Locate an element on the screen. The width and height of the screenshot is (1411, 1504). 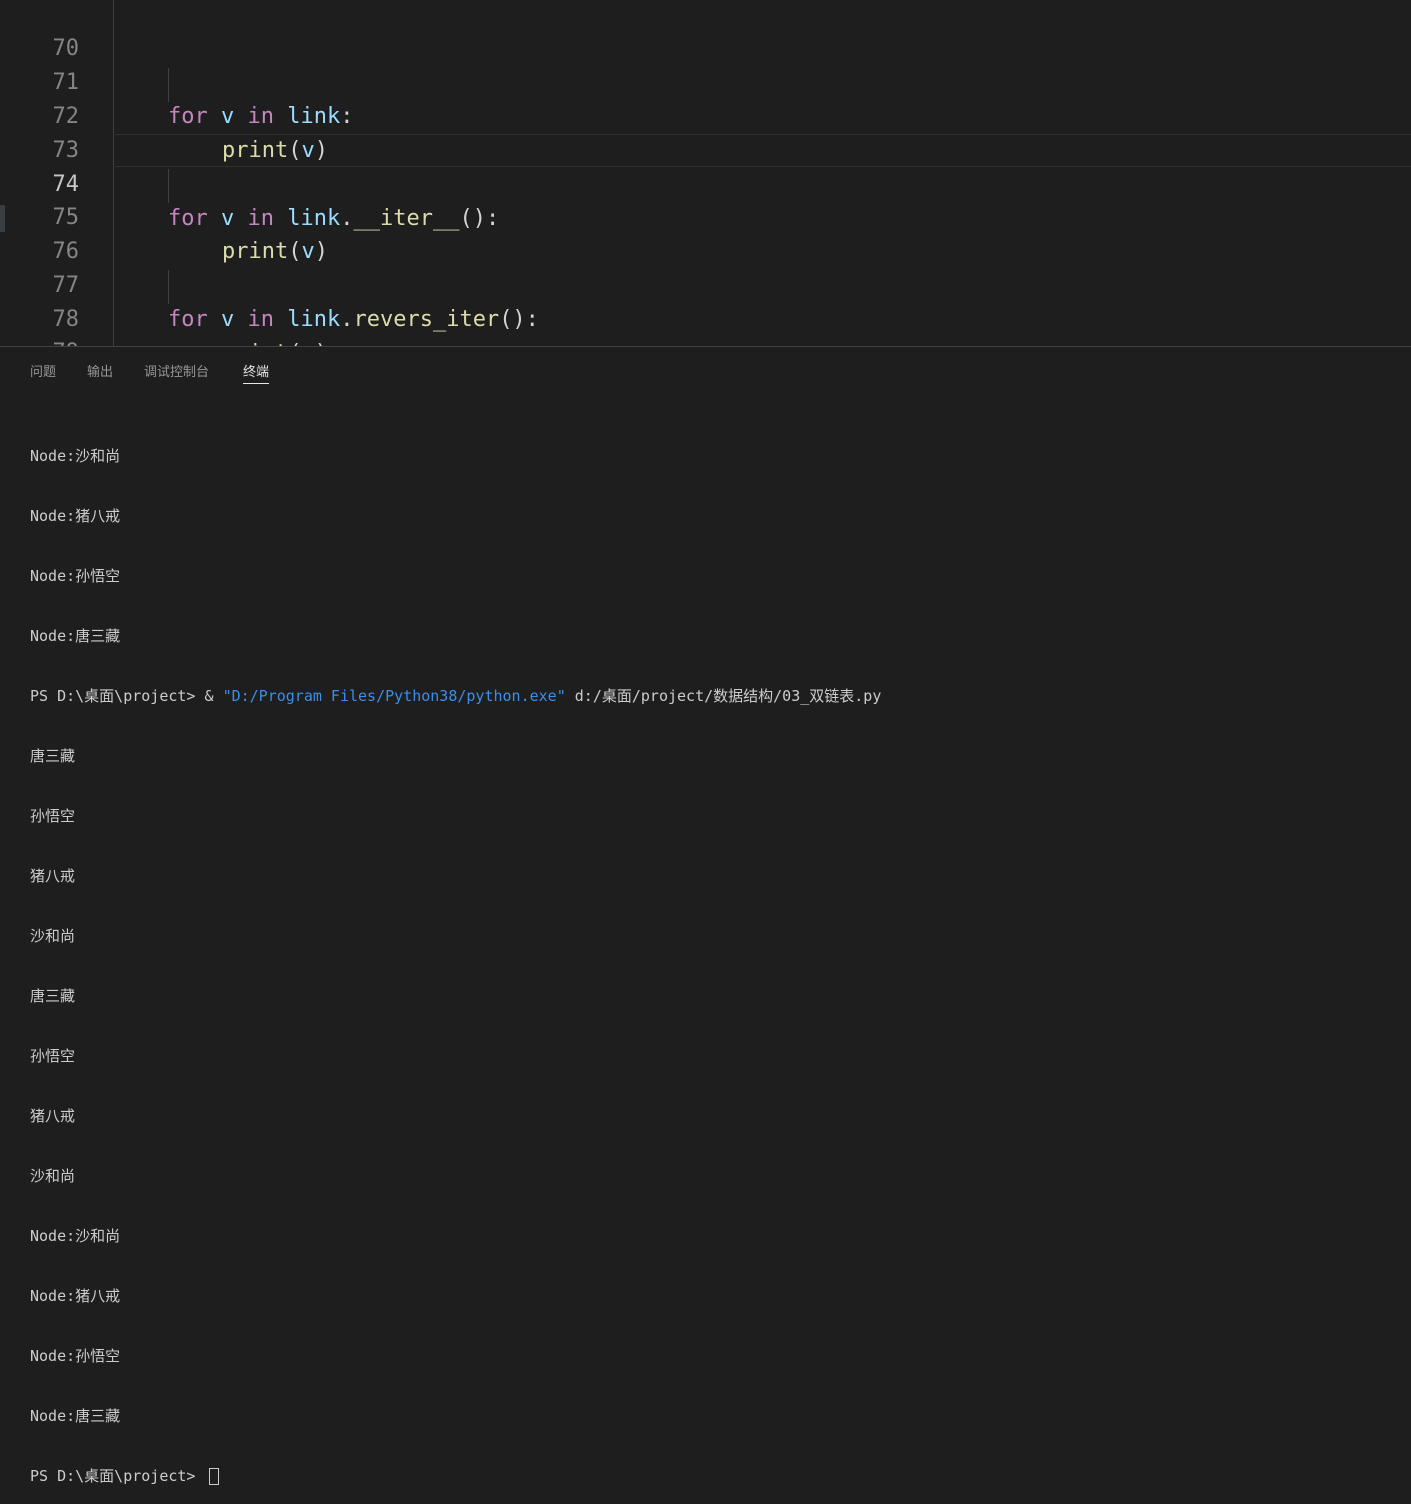
tab-terminal: 终端 is located at coordinates (256, 372).